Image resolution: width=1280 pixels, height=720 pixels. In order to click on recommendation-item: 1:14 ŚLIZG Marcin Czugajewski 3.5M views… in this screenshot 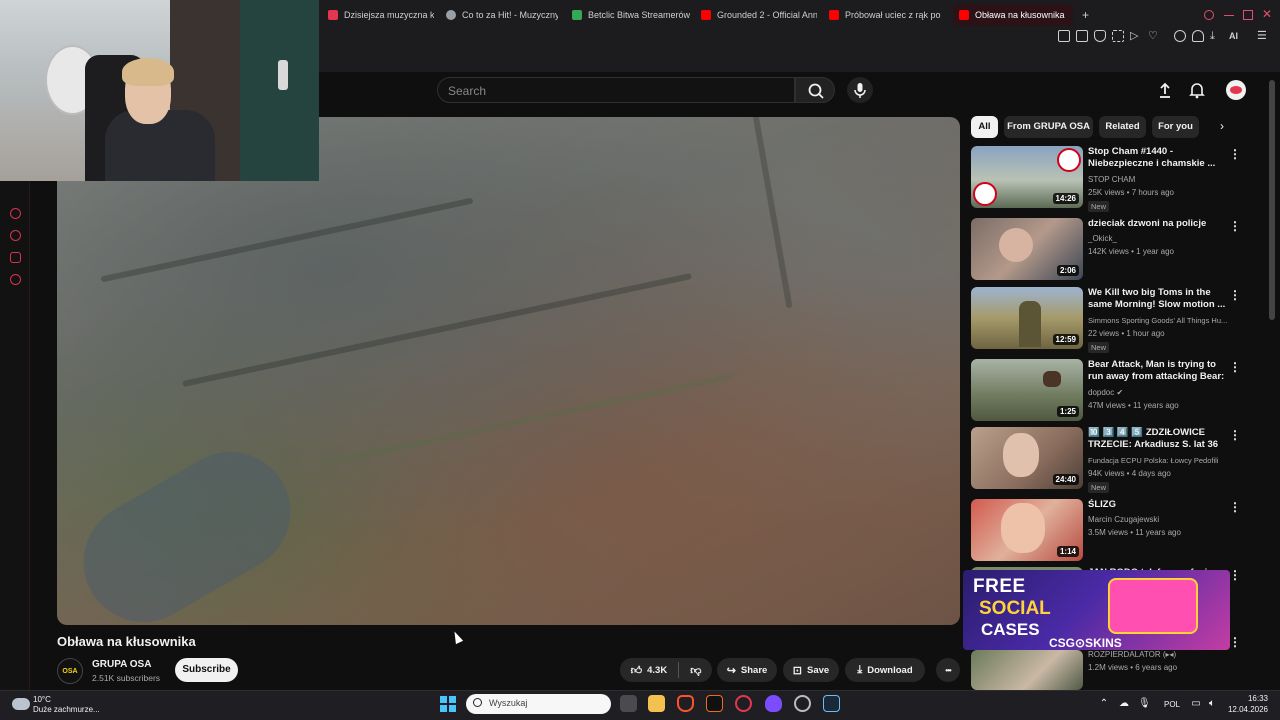, I will do `click(1116, 530)`.